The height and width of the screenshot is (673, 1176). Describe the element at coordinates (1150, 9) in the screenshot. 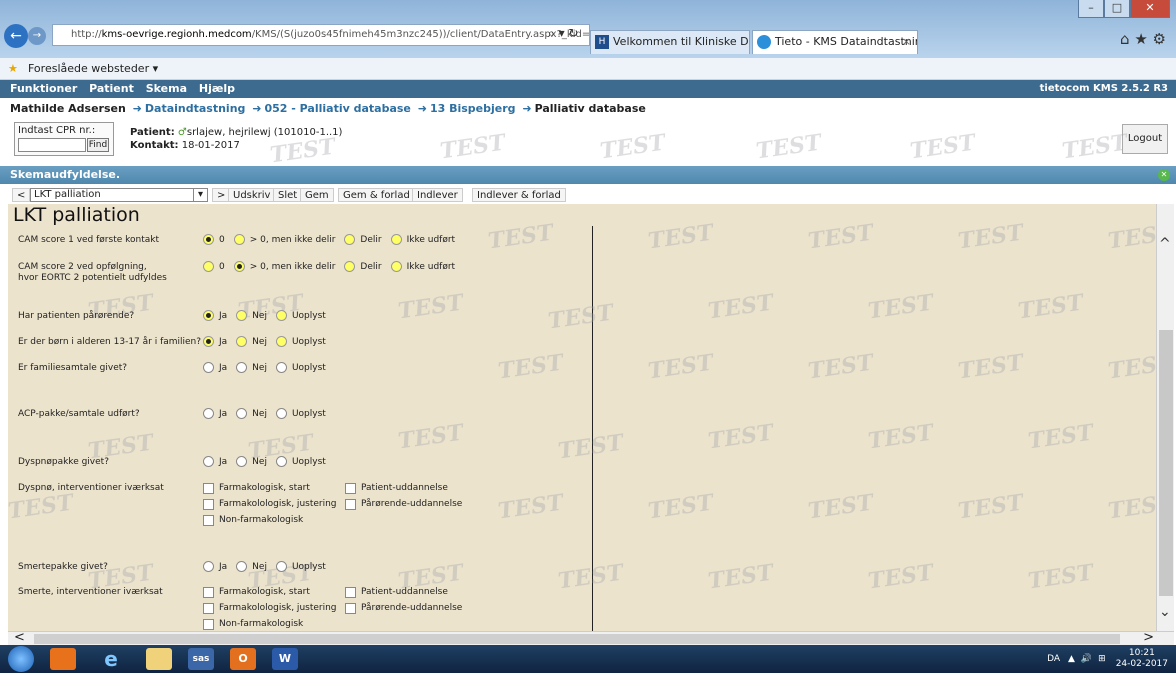

I see `close-window-button: ✕` at that location.